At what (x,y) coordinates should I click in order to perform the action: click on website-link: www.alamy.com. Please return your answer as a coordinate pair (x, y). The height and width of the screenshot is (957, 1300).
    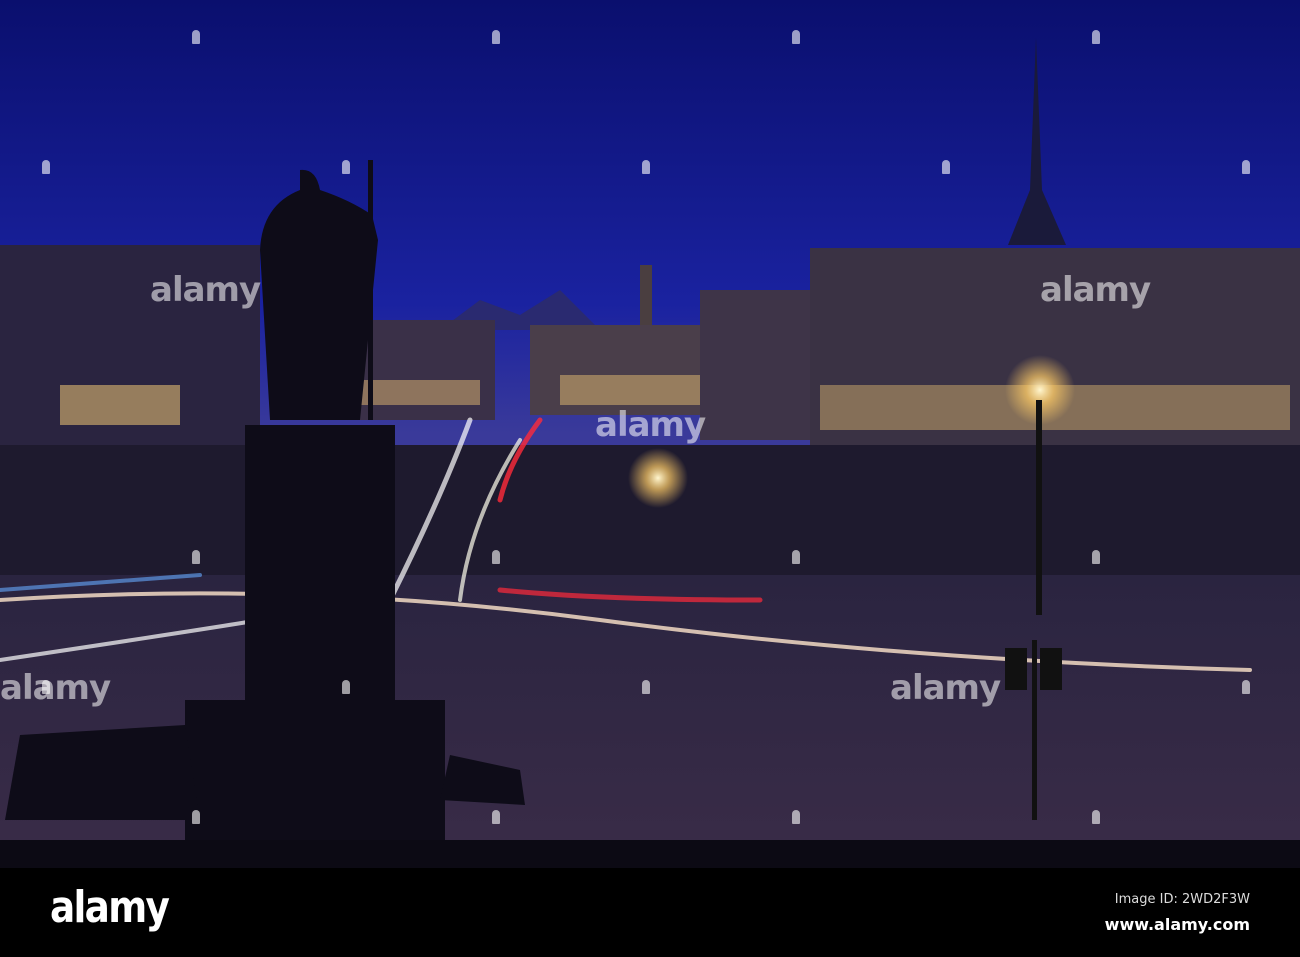
    Looking at the image, I should click on (1177, 924).